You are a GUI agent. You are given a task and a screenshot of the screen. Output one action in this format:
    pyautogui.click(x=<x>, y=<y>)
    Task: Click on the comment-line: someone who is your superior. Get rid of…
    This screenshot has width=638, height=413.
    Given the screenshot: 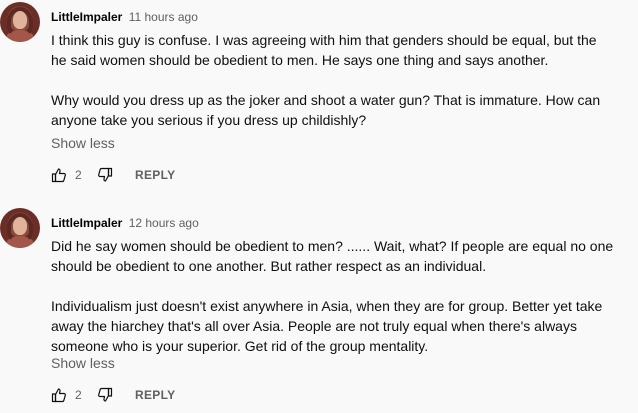 What is the action you would take?
    pyautogui.click(x=240, y=346)
    